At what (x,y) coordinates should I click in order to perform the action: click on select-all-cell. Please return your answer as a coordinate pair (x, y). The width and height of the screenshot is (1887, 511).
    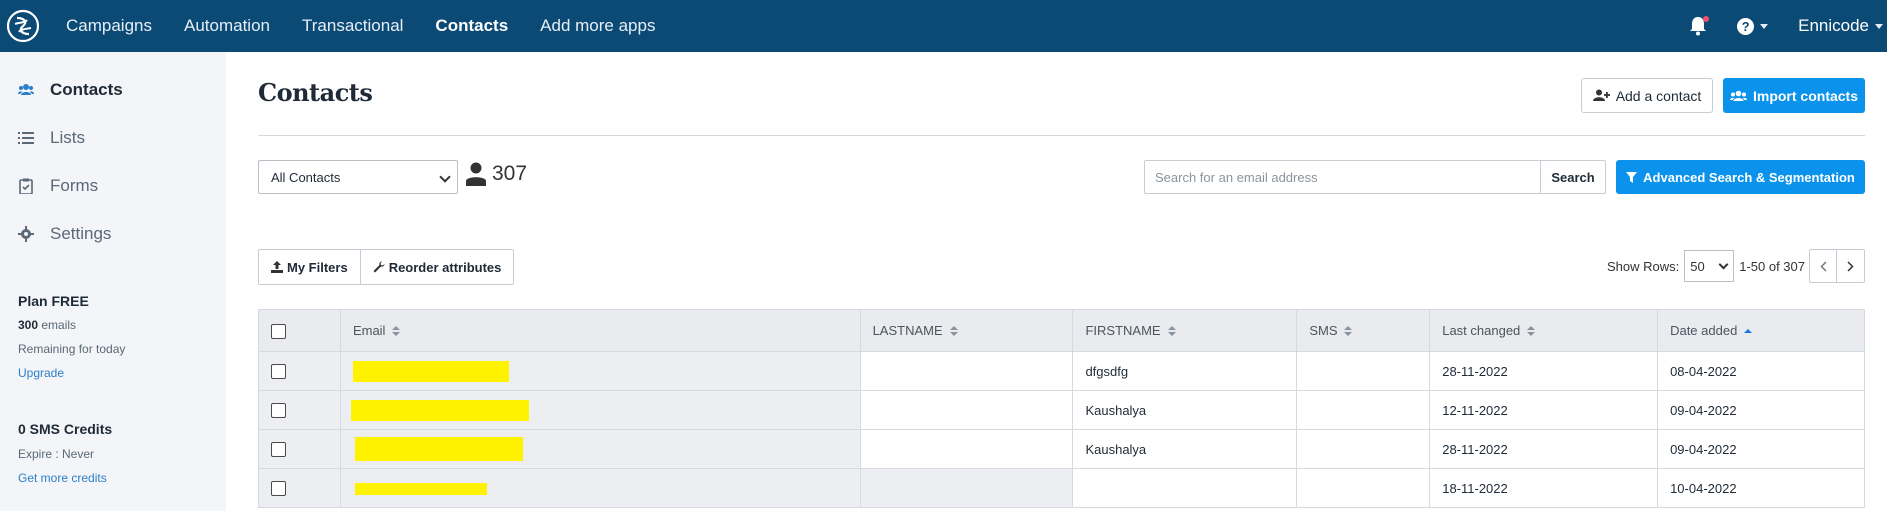
    Looking at the image, I should click on (299, 330).